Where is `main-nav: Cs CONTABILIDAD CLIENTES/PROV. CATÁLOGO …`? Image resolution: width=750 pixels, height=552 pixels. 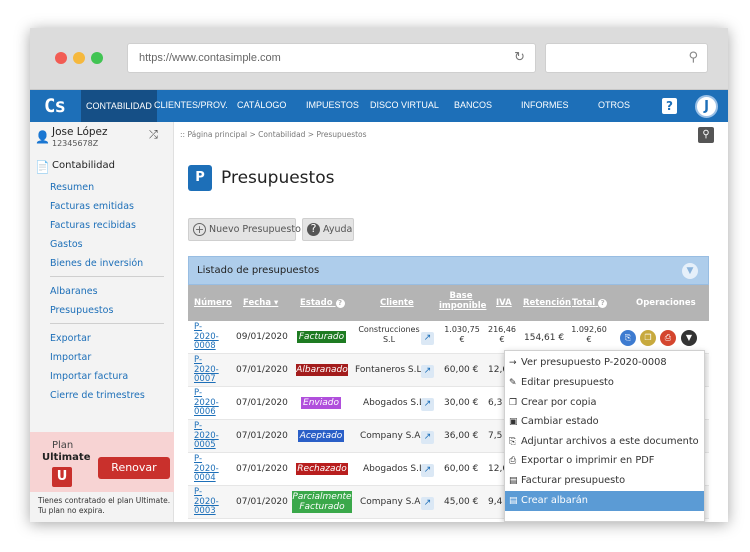
main-nav: Cs CONTABILIDAD CLIENTES/PROV. CATÁLOGO … is located at coordinates (379, 106).